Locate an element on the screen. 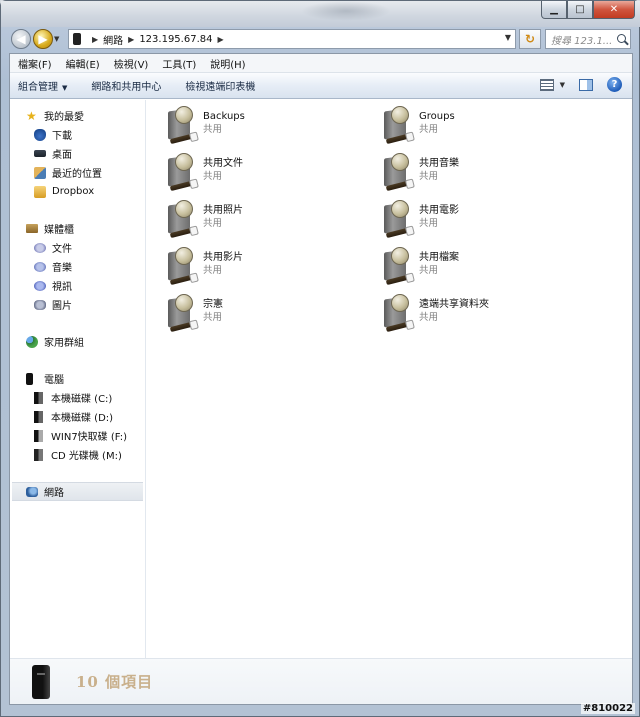 The width and height of the screenshot is (640, 717). nav-label: 桌面 is located at coordinates (62, 155).